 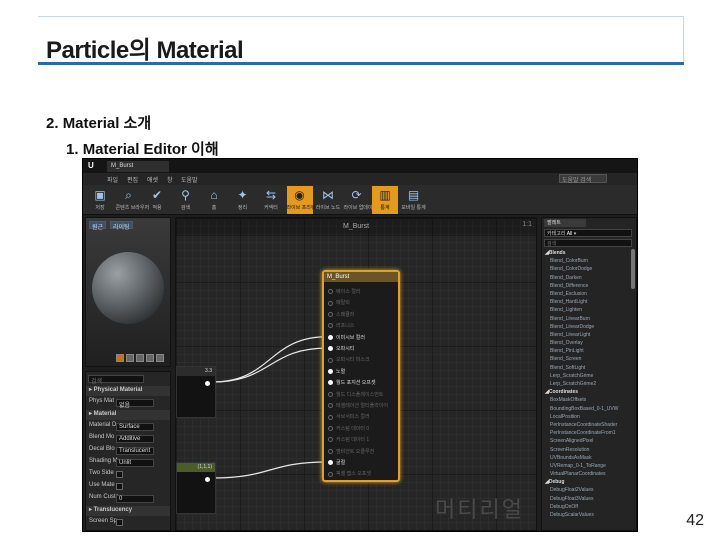 What do you see at coordinates (341, 314) in the screenshot?
I see `material-input-pin: 스페큘러` at bounding box center [341, 314].